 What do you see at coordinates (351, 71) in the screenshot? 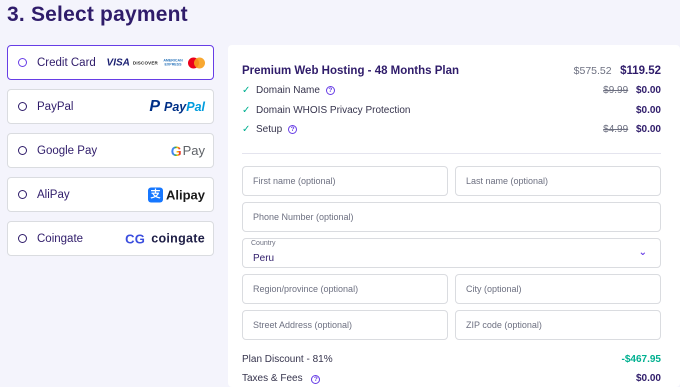
I see `plan-name: Premium Web Hosting - 48 Months Plan` at bounding box center [351, 71].